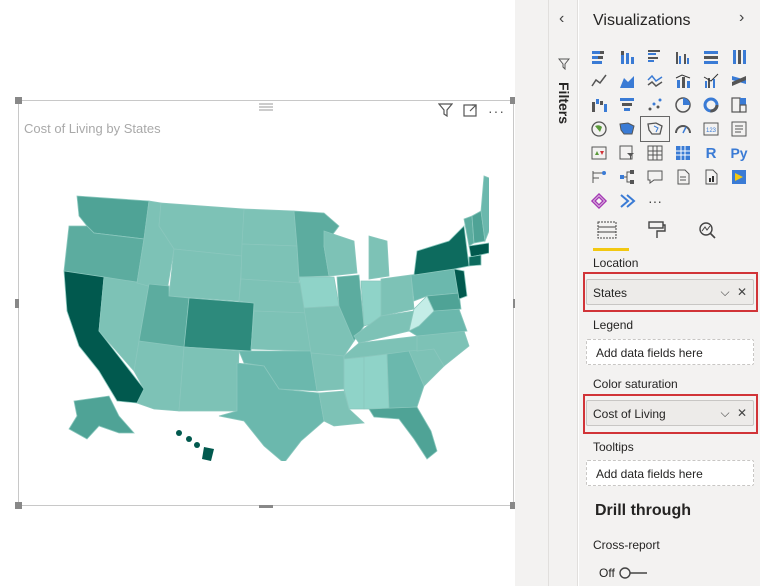 Image resolution: width=760 pixels, height=586 pixels. What do you see at coordinates (649, 474) in the screenshot?
I see `tooltips-placeholder: Add data fields here` at bounding box center [649, 474].